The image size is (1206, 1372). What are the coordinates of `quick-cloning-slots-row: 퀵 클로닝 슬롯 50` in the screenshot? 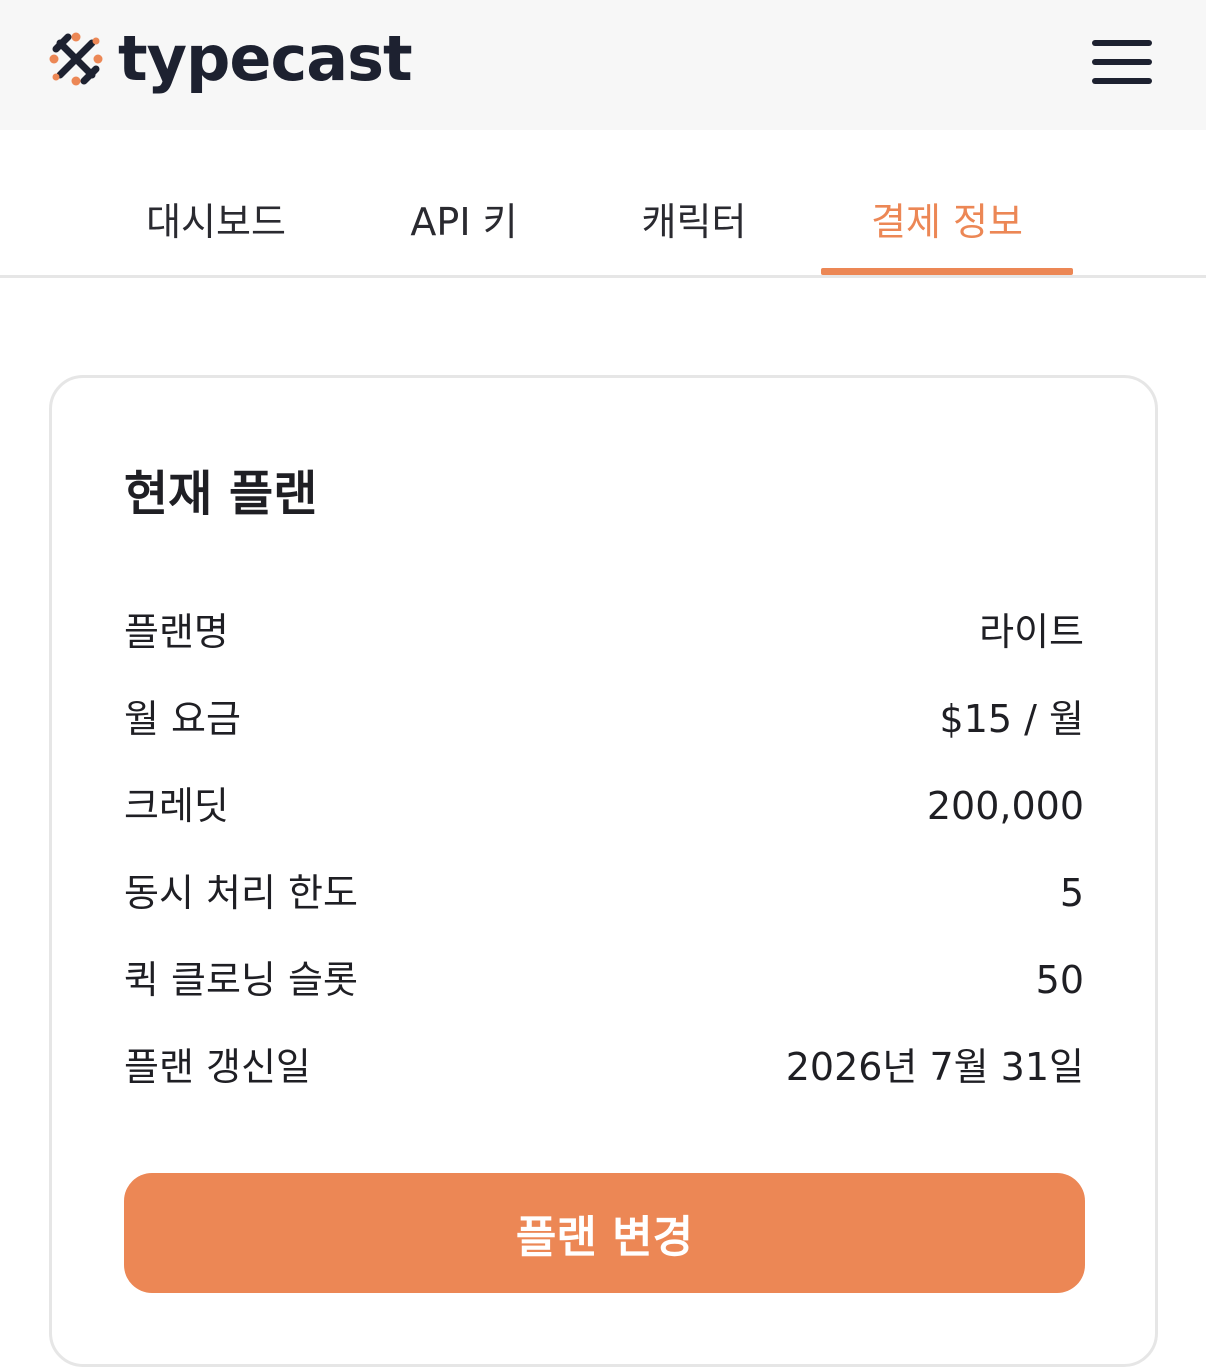 It's located at (604, 980).